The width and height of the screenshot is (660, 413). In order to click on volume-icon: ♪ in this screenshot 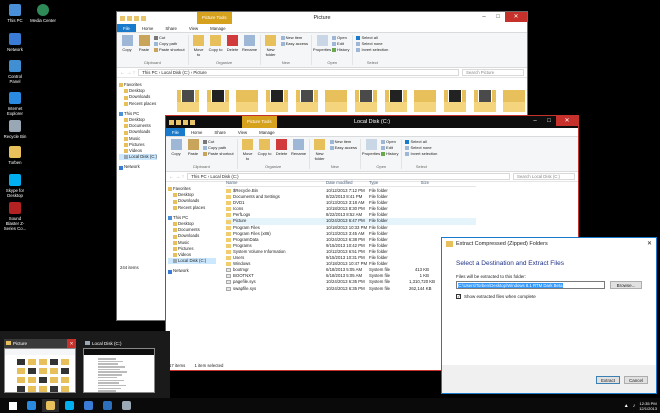, I will do `click(634, 406)`.